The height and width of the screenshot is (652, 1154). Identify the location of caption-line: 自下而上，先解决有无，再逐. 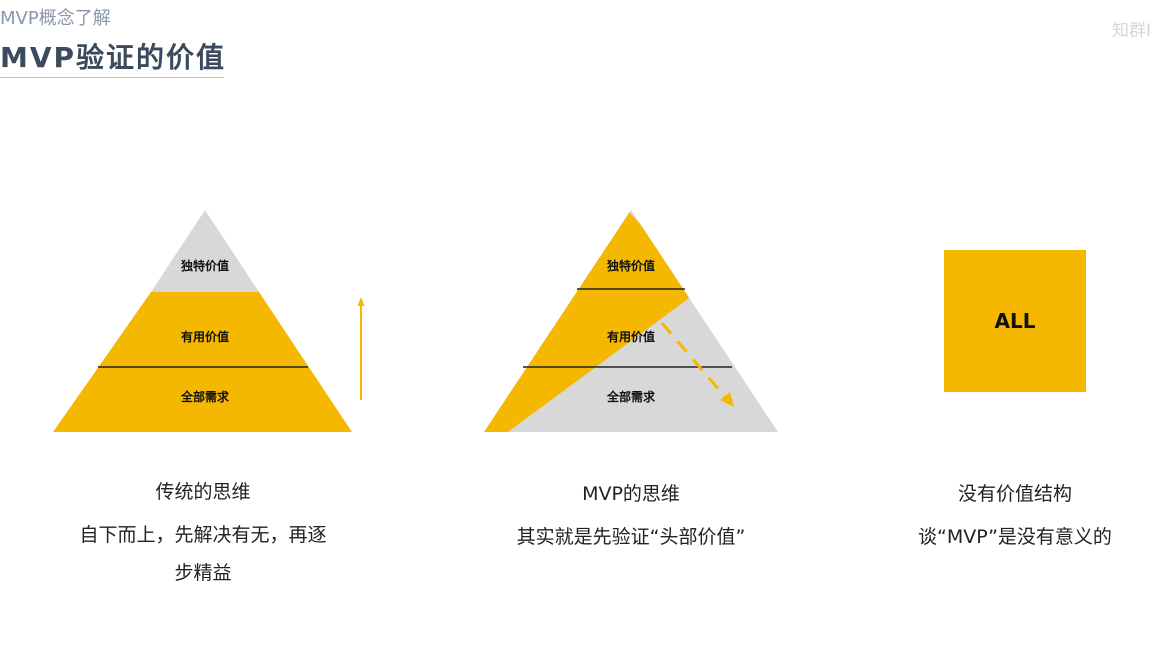
(203, 535).